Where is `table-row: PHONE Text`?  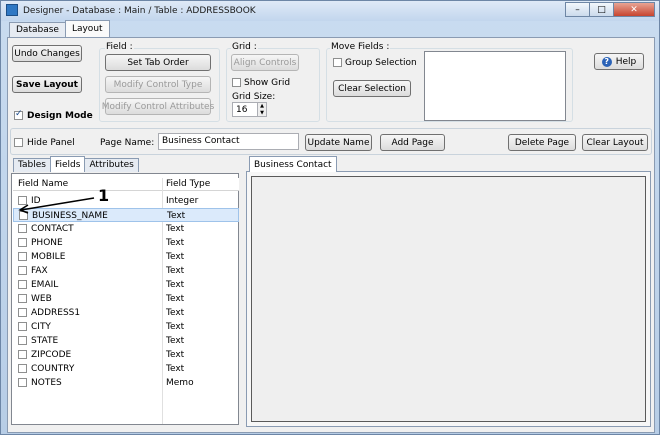 table-row: PHONE Text is located at coordinates (126, 243).